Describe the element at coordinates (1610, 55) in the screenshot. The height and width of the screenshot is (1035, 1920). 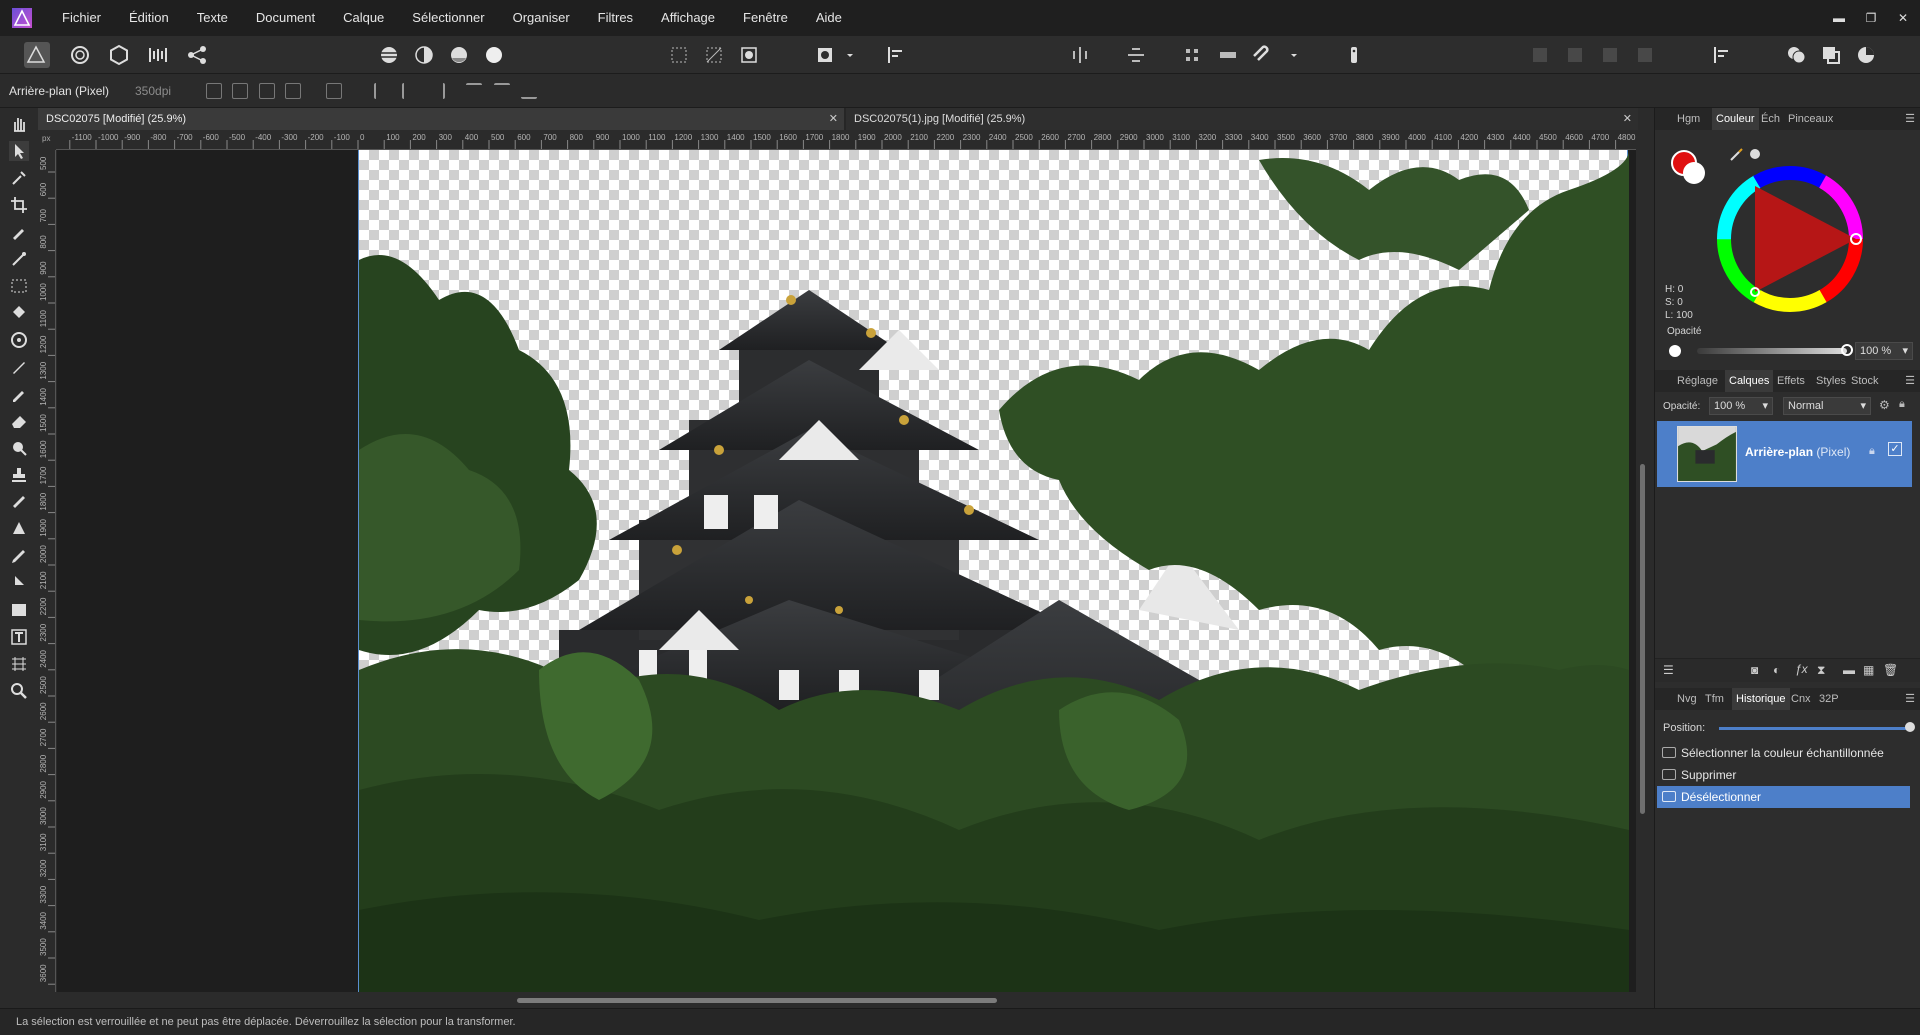
I see `arrange-forward-button` at that location.